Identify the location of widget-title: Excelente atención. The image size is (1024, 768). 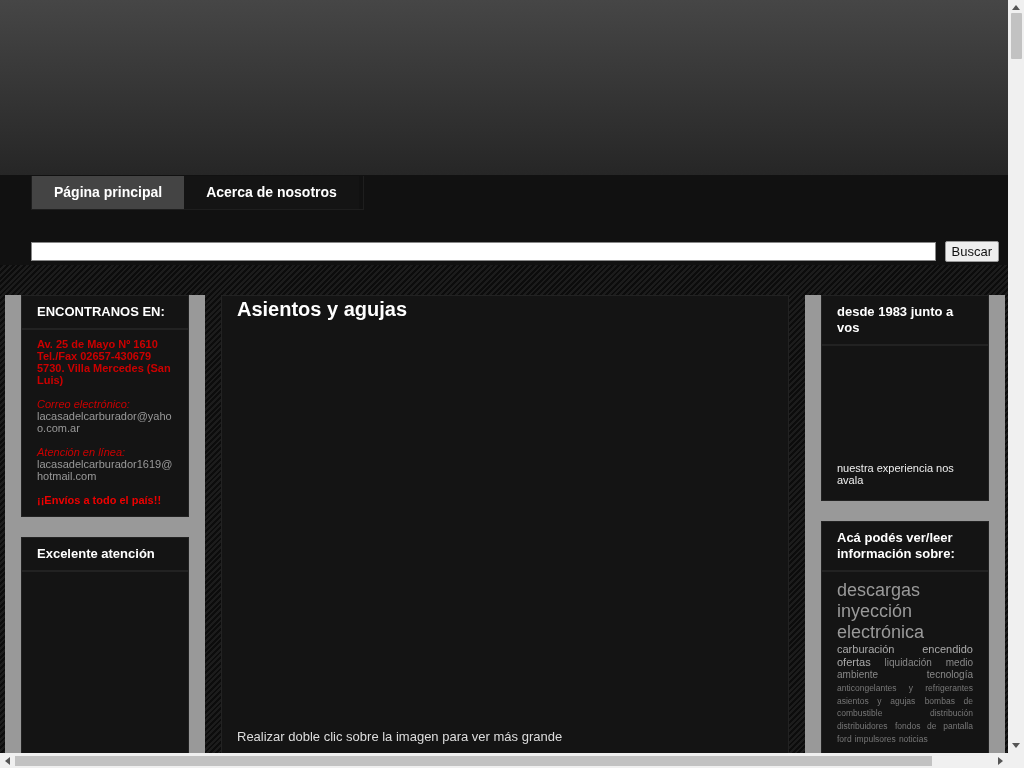
(105, 555).